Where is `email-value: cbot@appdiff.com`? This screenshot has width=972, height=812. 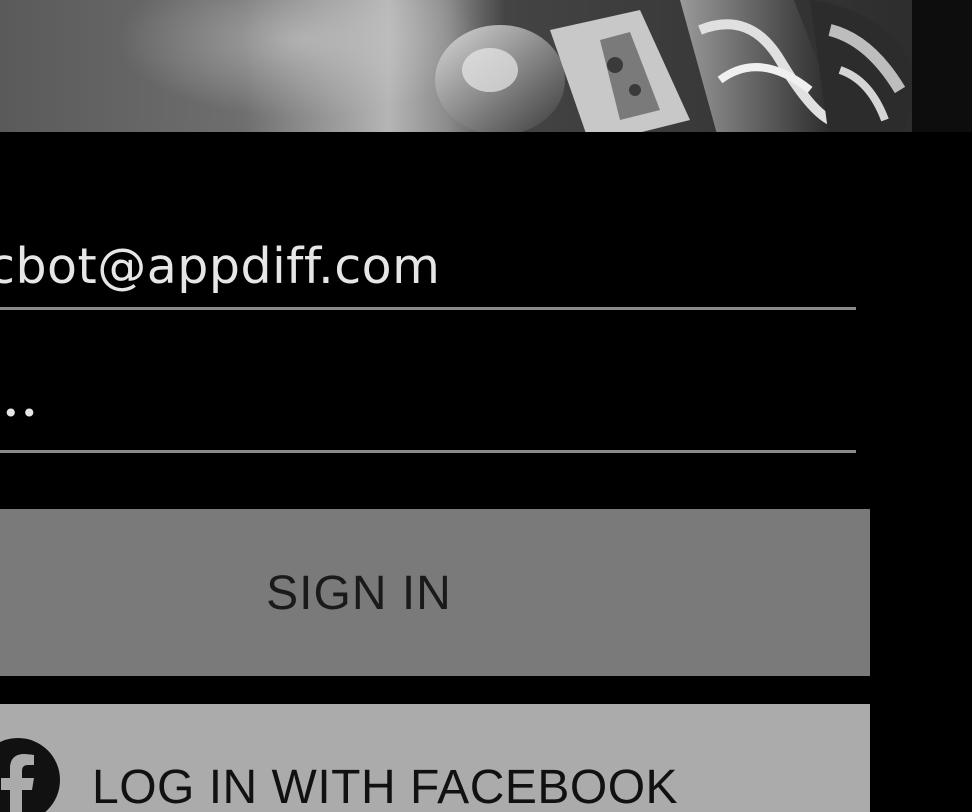 email-value: cbot@appdiff.com is located at coordinates (220, 266).